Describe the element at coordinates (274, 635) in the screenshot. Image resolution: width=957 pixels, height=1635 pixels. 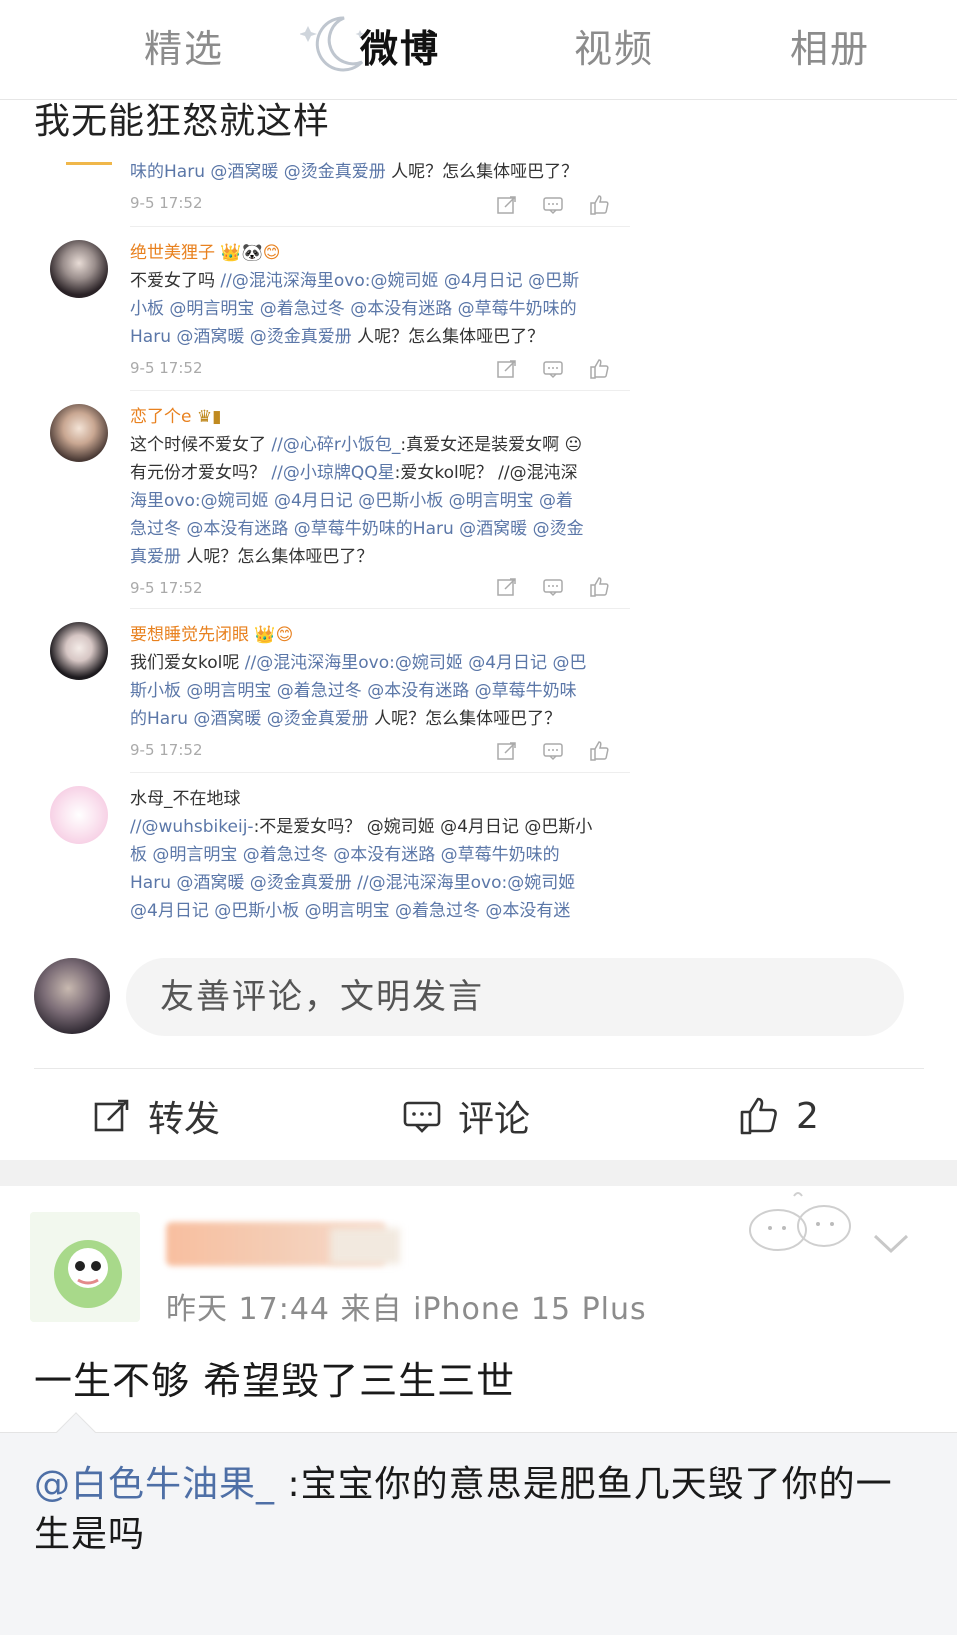
I see `badge-icon: 👑😊` at that location.